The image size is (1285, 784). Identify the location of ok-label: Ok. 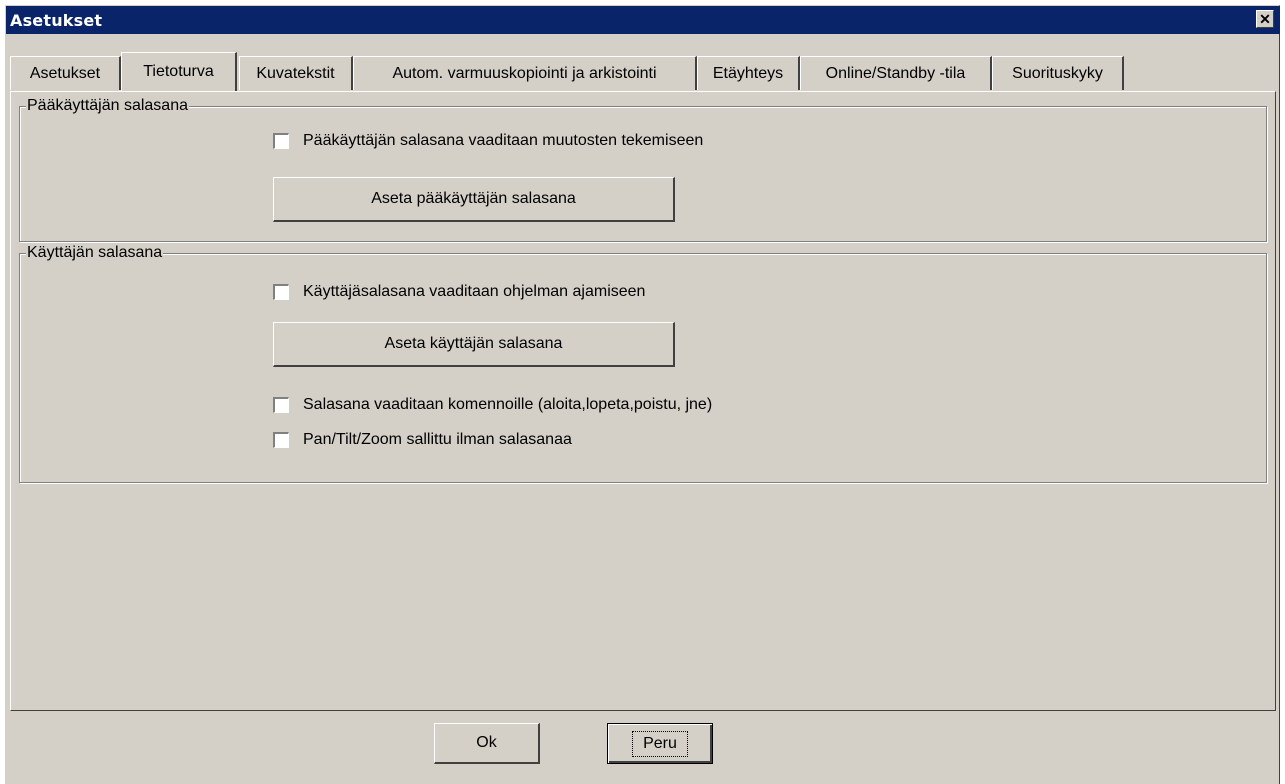
(486, 742).